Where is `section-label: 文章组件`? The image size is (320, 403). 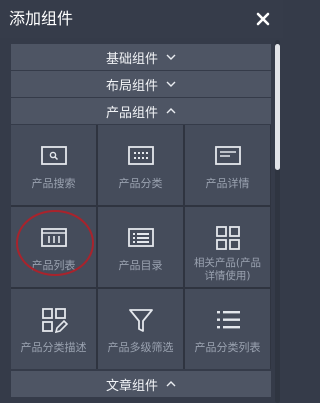
section-label: 文章组件 is located at coordinates (131, 386).